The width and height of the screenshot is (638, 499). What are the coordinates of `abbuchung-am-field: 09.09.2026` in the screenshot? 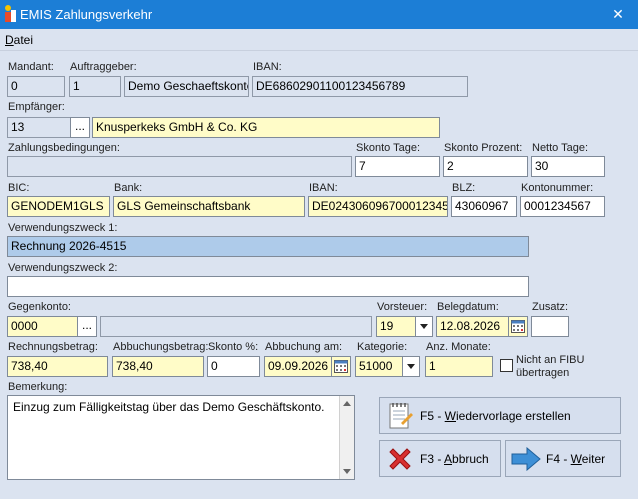 It's located at (298, 366).